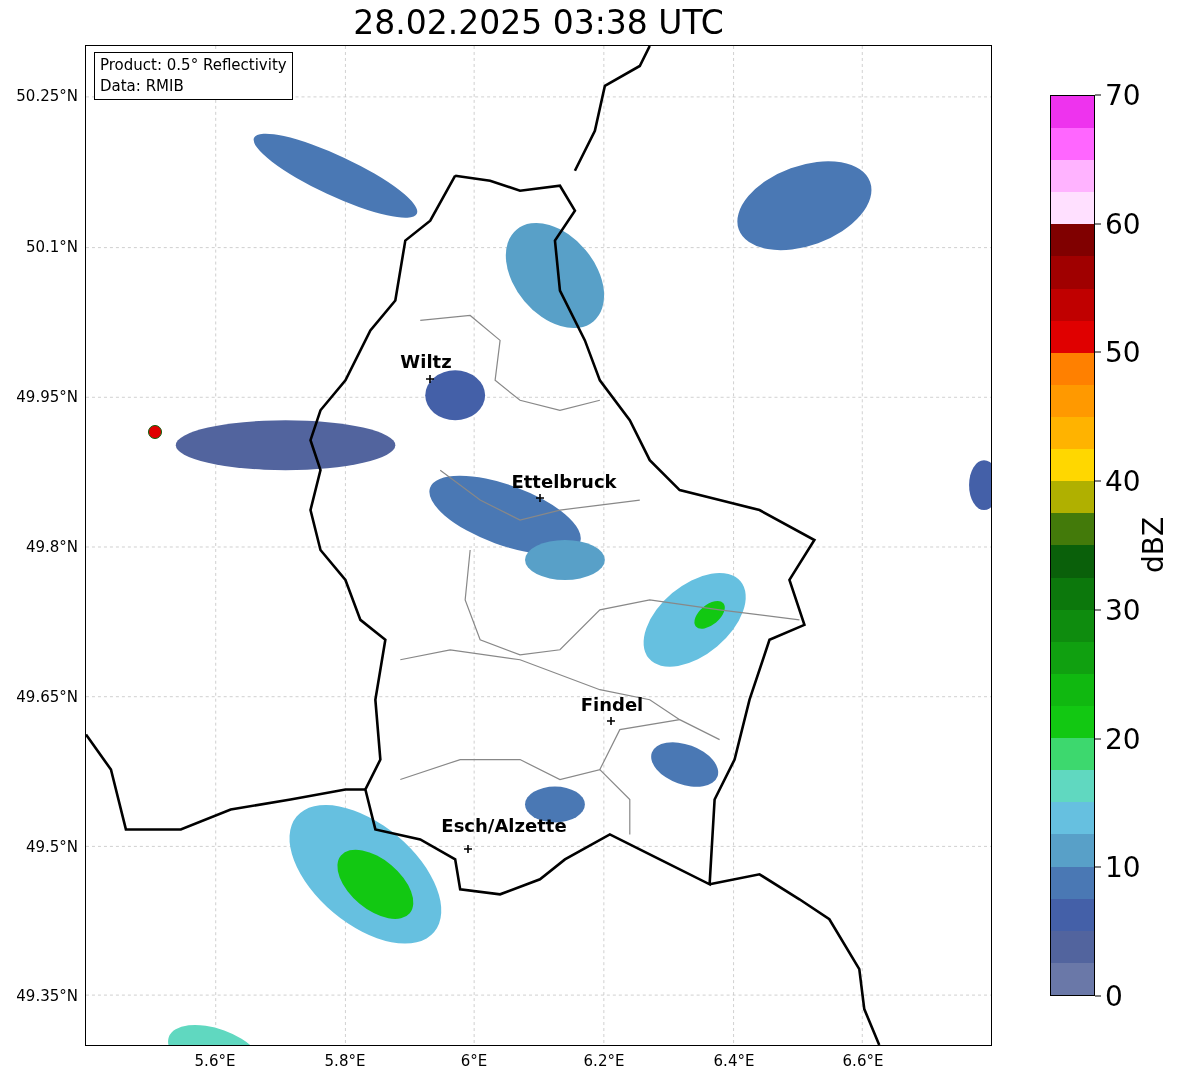 The width and height of the screenshot is (1184, 1081). I want to click on longitude-label: 6°E, so click(474, 1061).